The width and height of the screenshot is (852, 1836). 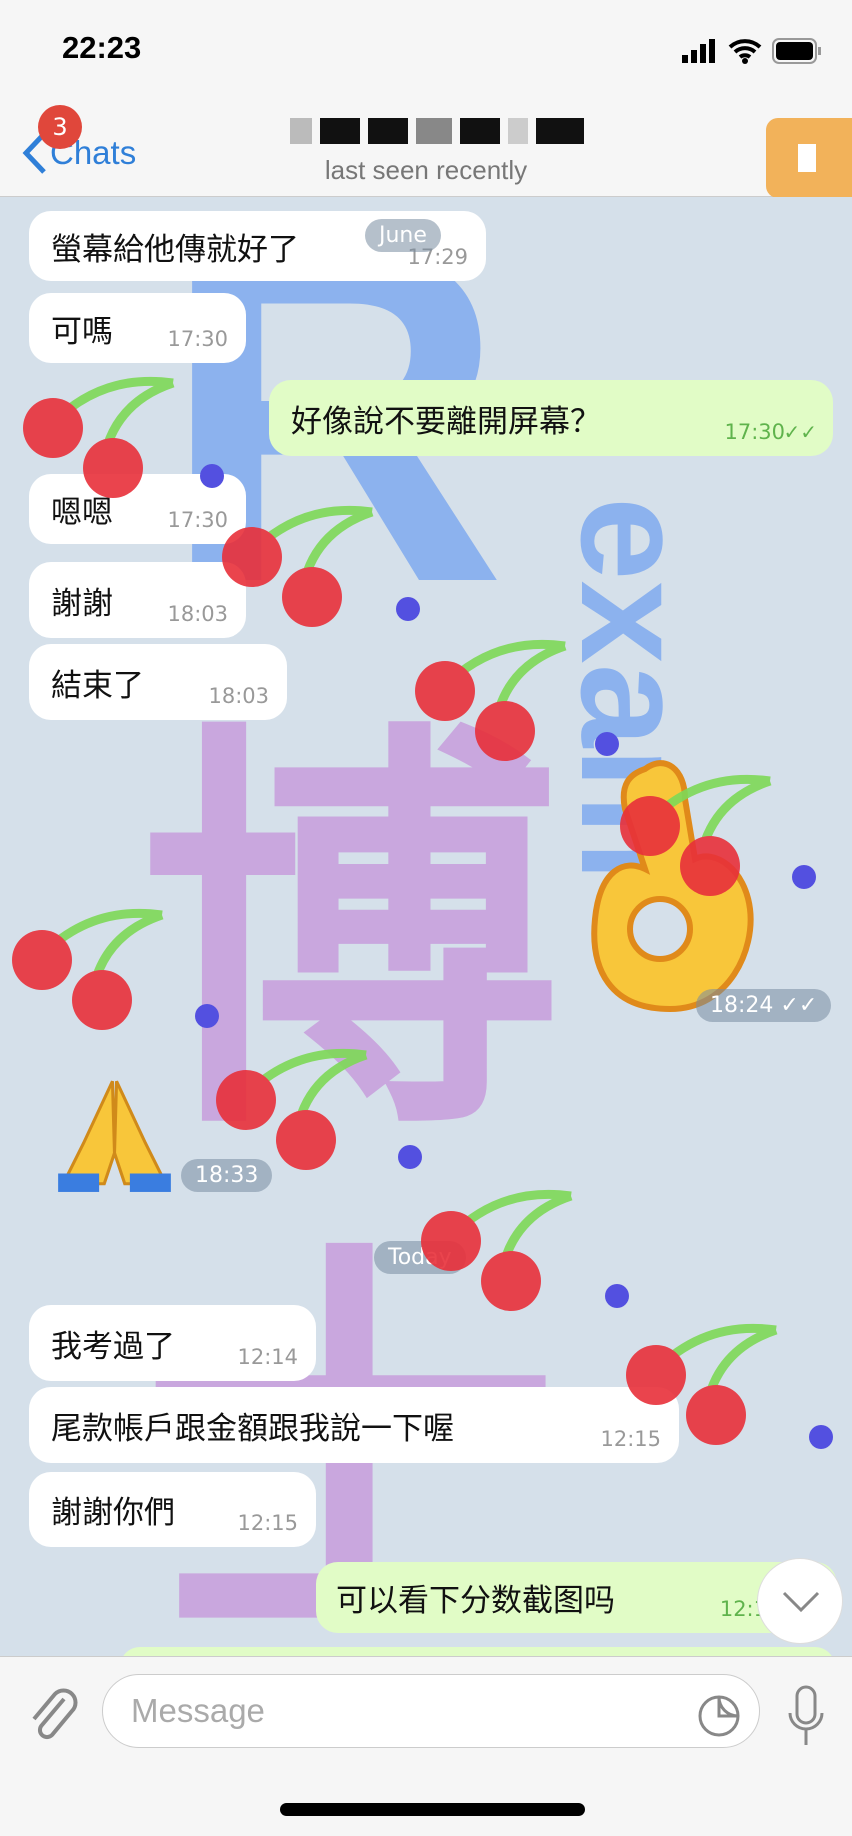 What do you see at coordinates (158, 682) in the screenshot?
I see `message-incoming: 結束了 18:03` at bounding box center [158, 682].